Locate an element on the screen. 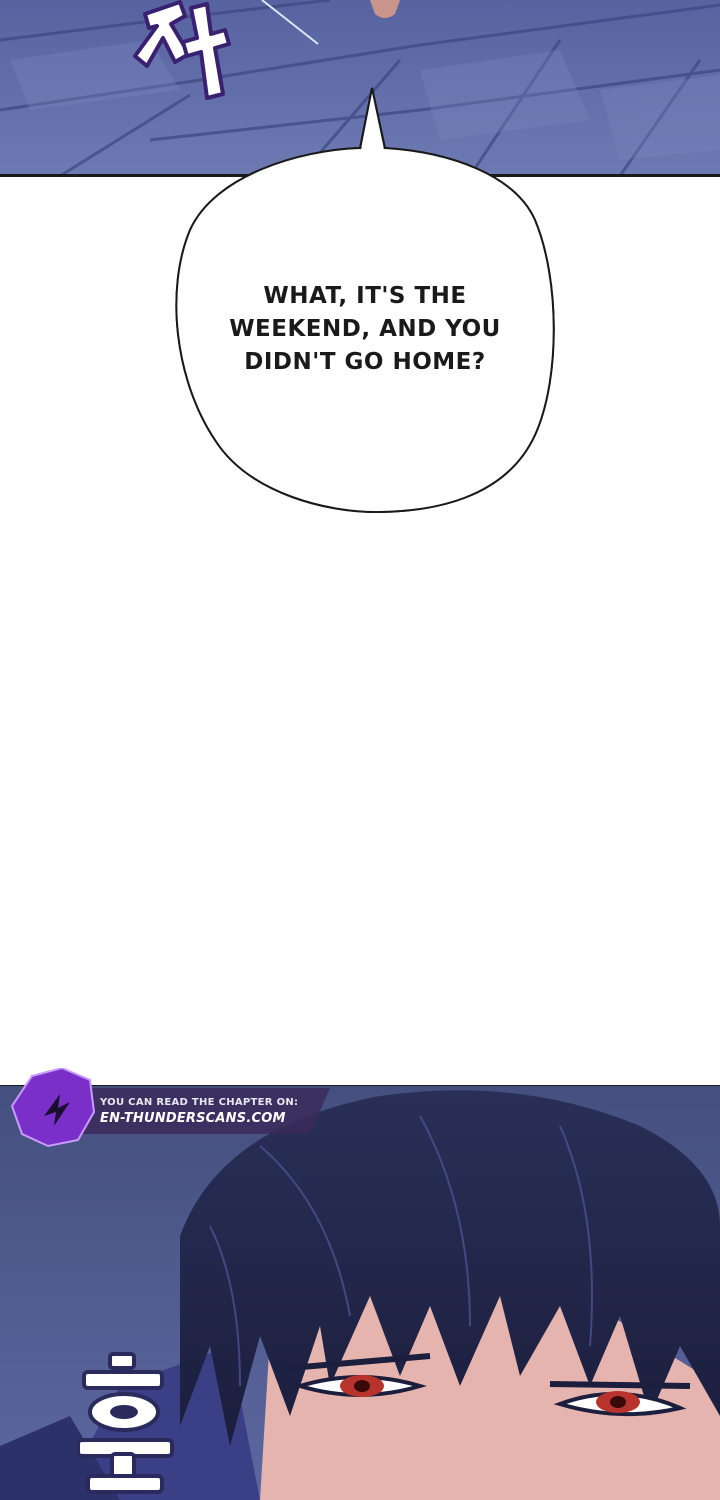  watermark-banner is located at coordinates (170, 1108).